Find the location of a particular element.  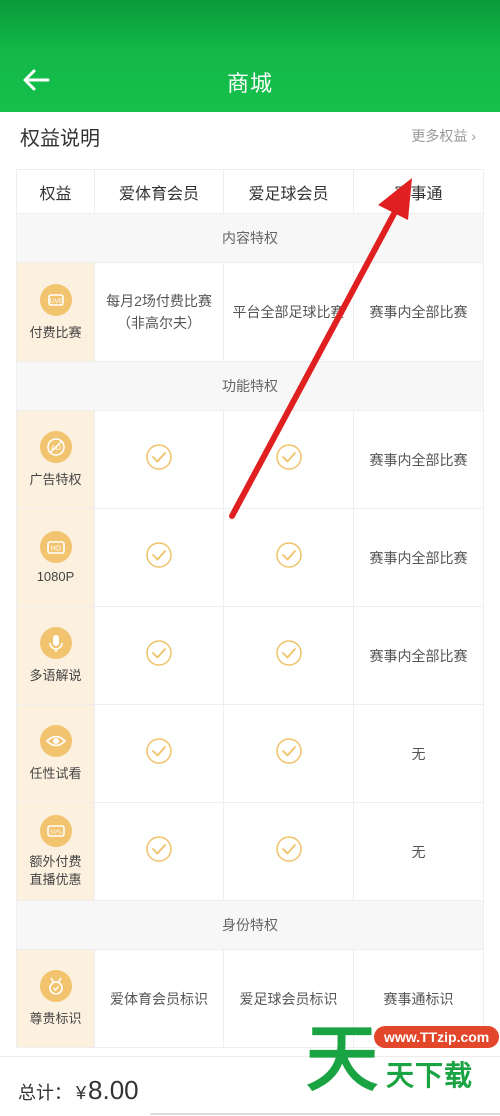

group-label: 内容特权 is located at coordinates (250, 238).